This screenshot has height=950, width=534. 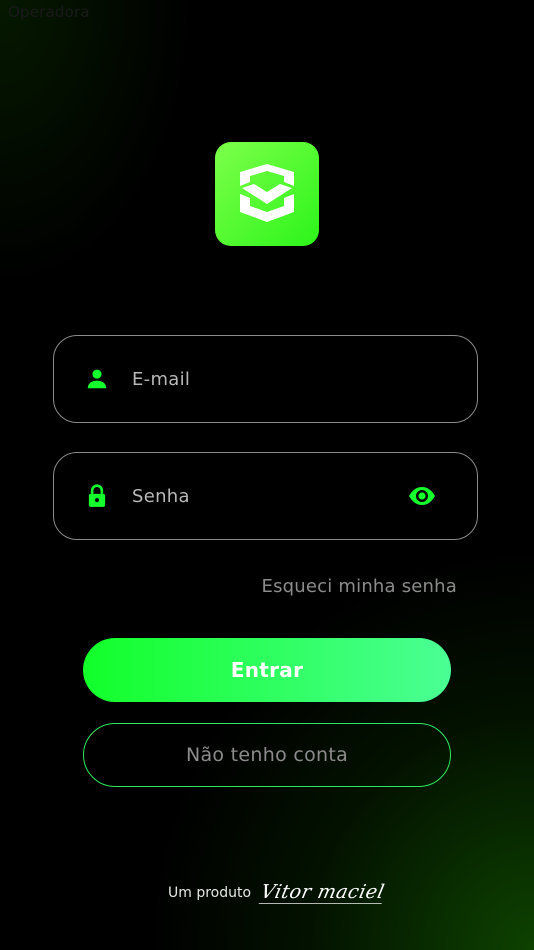 I want to click on status-bar-carrier: Operadora, so click(x=49, y=12).